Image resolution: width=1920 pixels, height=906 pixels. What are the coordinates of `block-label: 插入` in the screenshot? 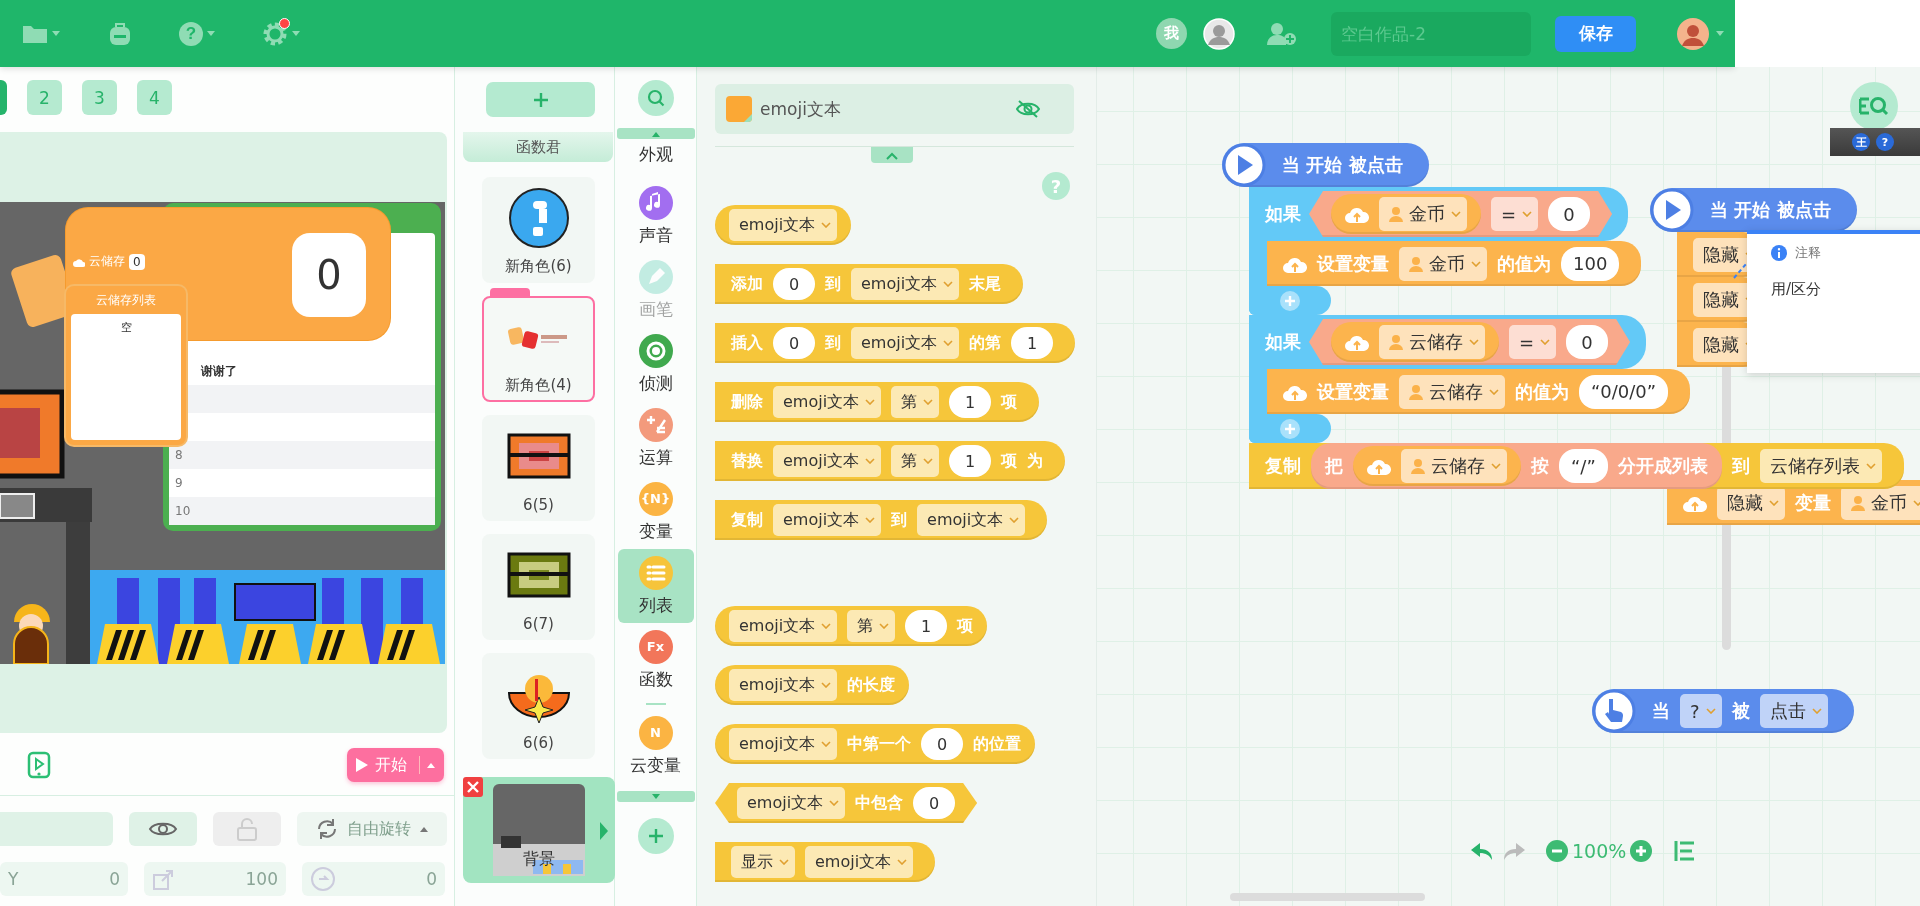 It's located at (747, 343).